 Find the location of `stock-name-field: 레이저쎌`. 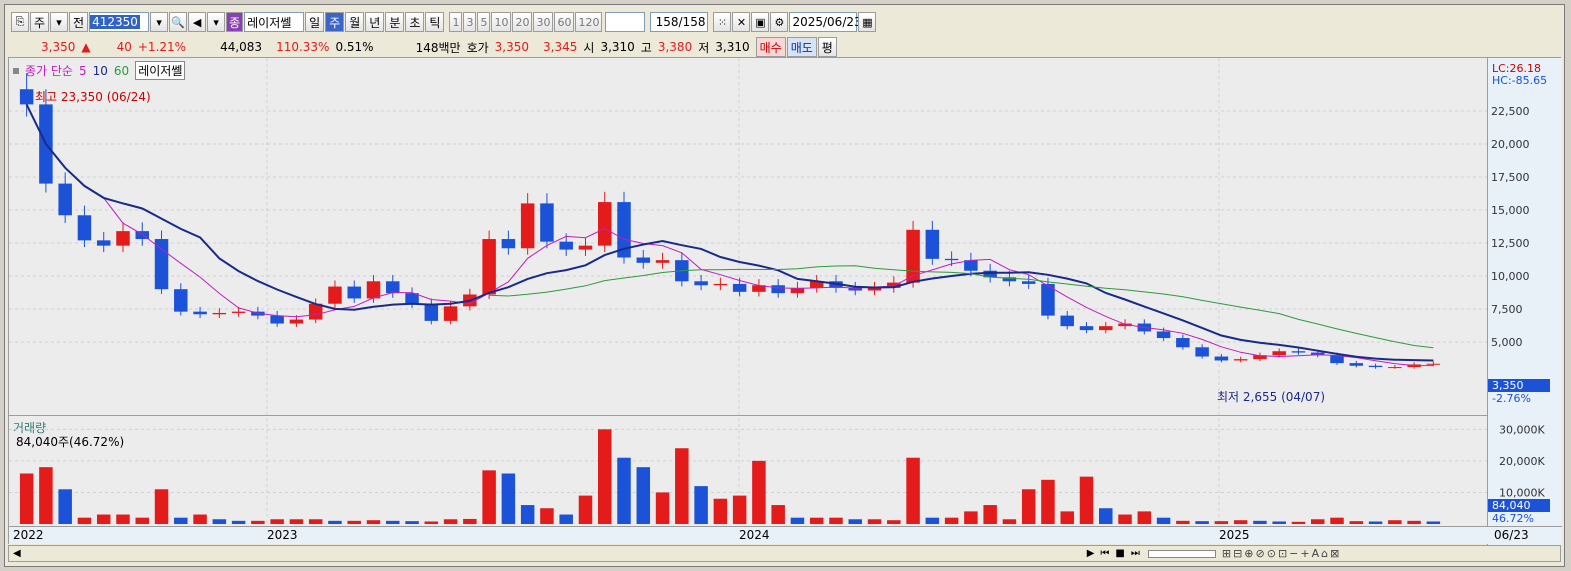

stock-name-field: 레이저쎌 is located at coordinates (274, 22).